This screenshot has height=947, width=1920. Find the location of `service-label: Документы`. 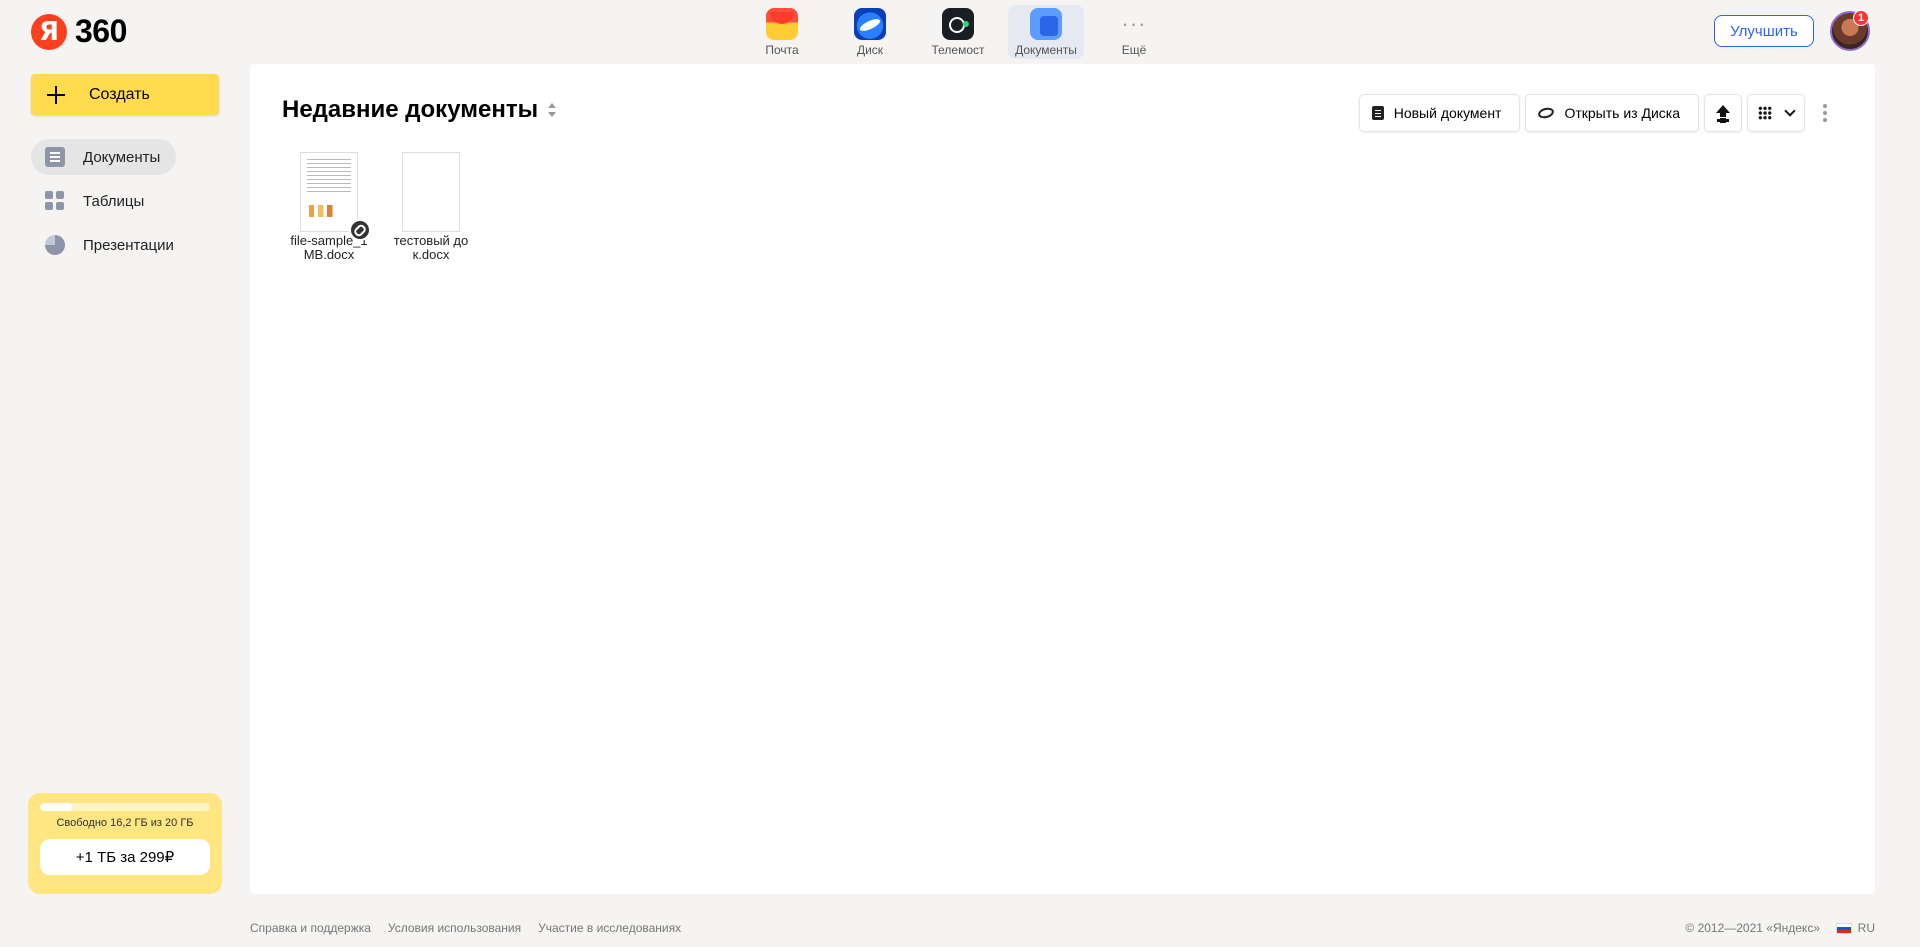

service-label: Документы is located at coordinates (1046, 50).